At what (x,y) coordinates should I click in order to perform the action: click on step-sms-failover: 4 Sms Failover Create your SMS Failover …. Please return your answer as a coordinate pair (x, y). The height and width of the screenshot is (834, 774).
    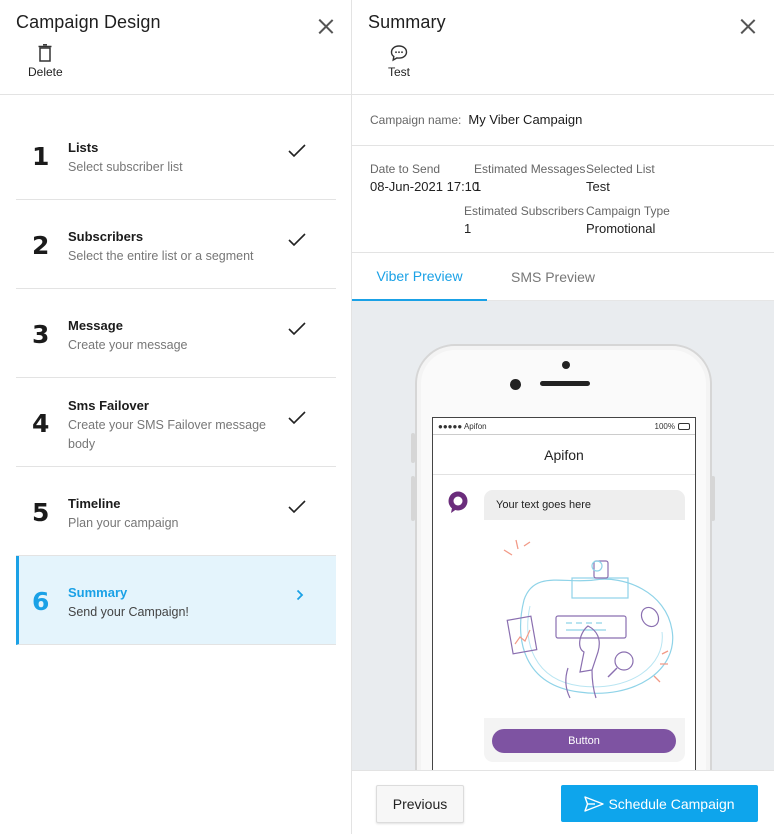
    Looking at the image, I should click on (176, 422).